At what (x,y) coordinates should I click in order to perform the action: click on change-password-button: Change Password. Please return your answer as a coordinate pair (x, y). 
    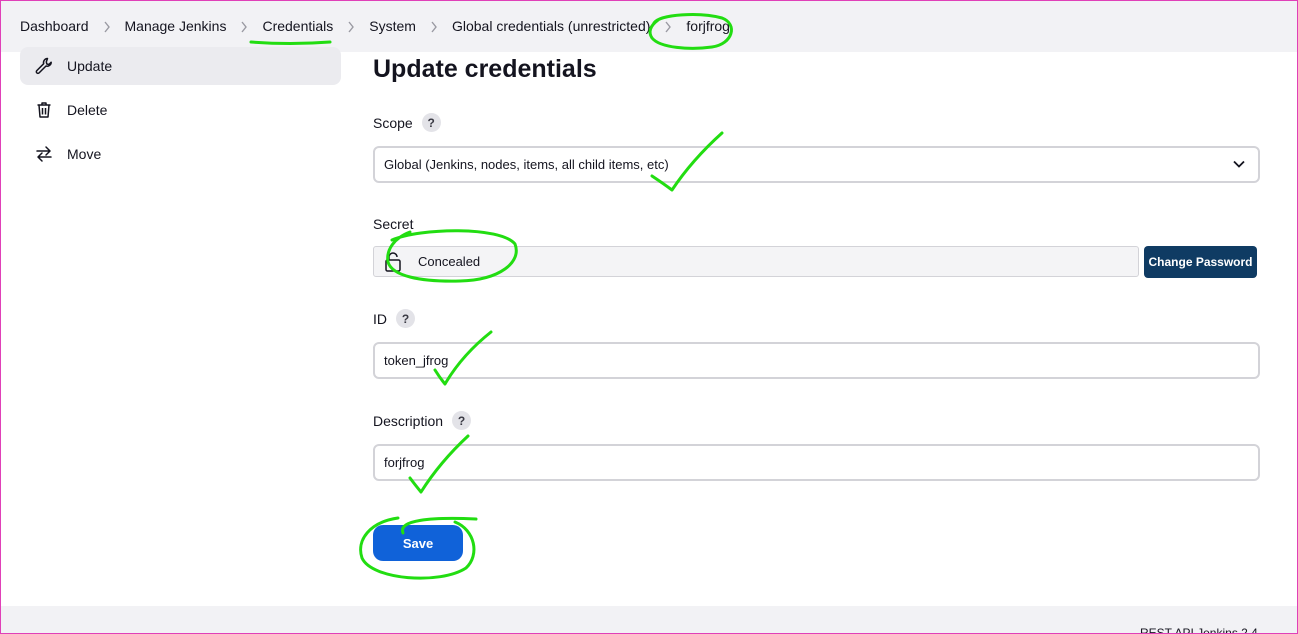
    Looking at the image, I should click on (1200, 262).